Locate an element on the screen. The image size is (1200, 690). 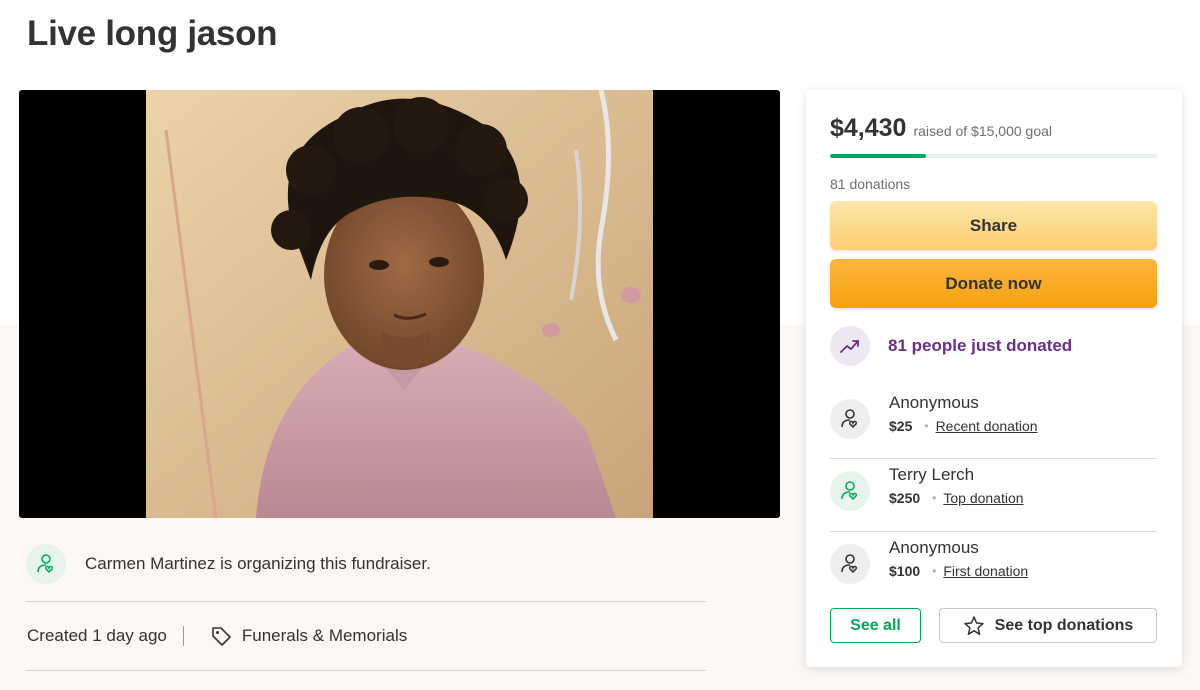
trend-text: 81 people just donated is located at coordinates (980, 345).